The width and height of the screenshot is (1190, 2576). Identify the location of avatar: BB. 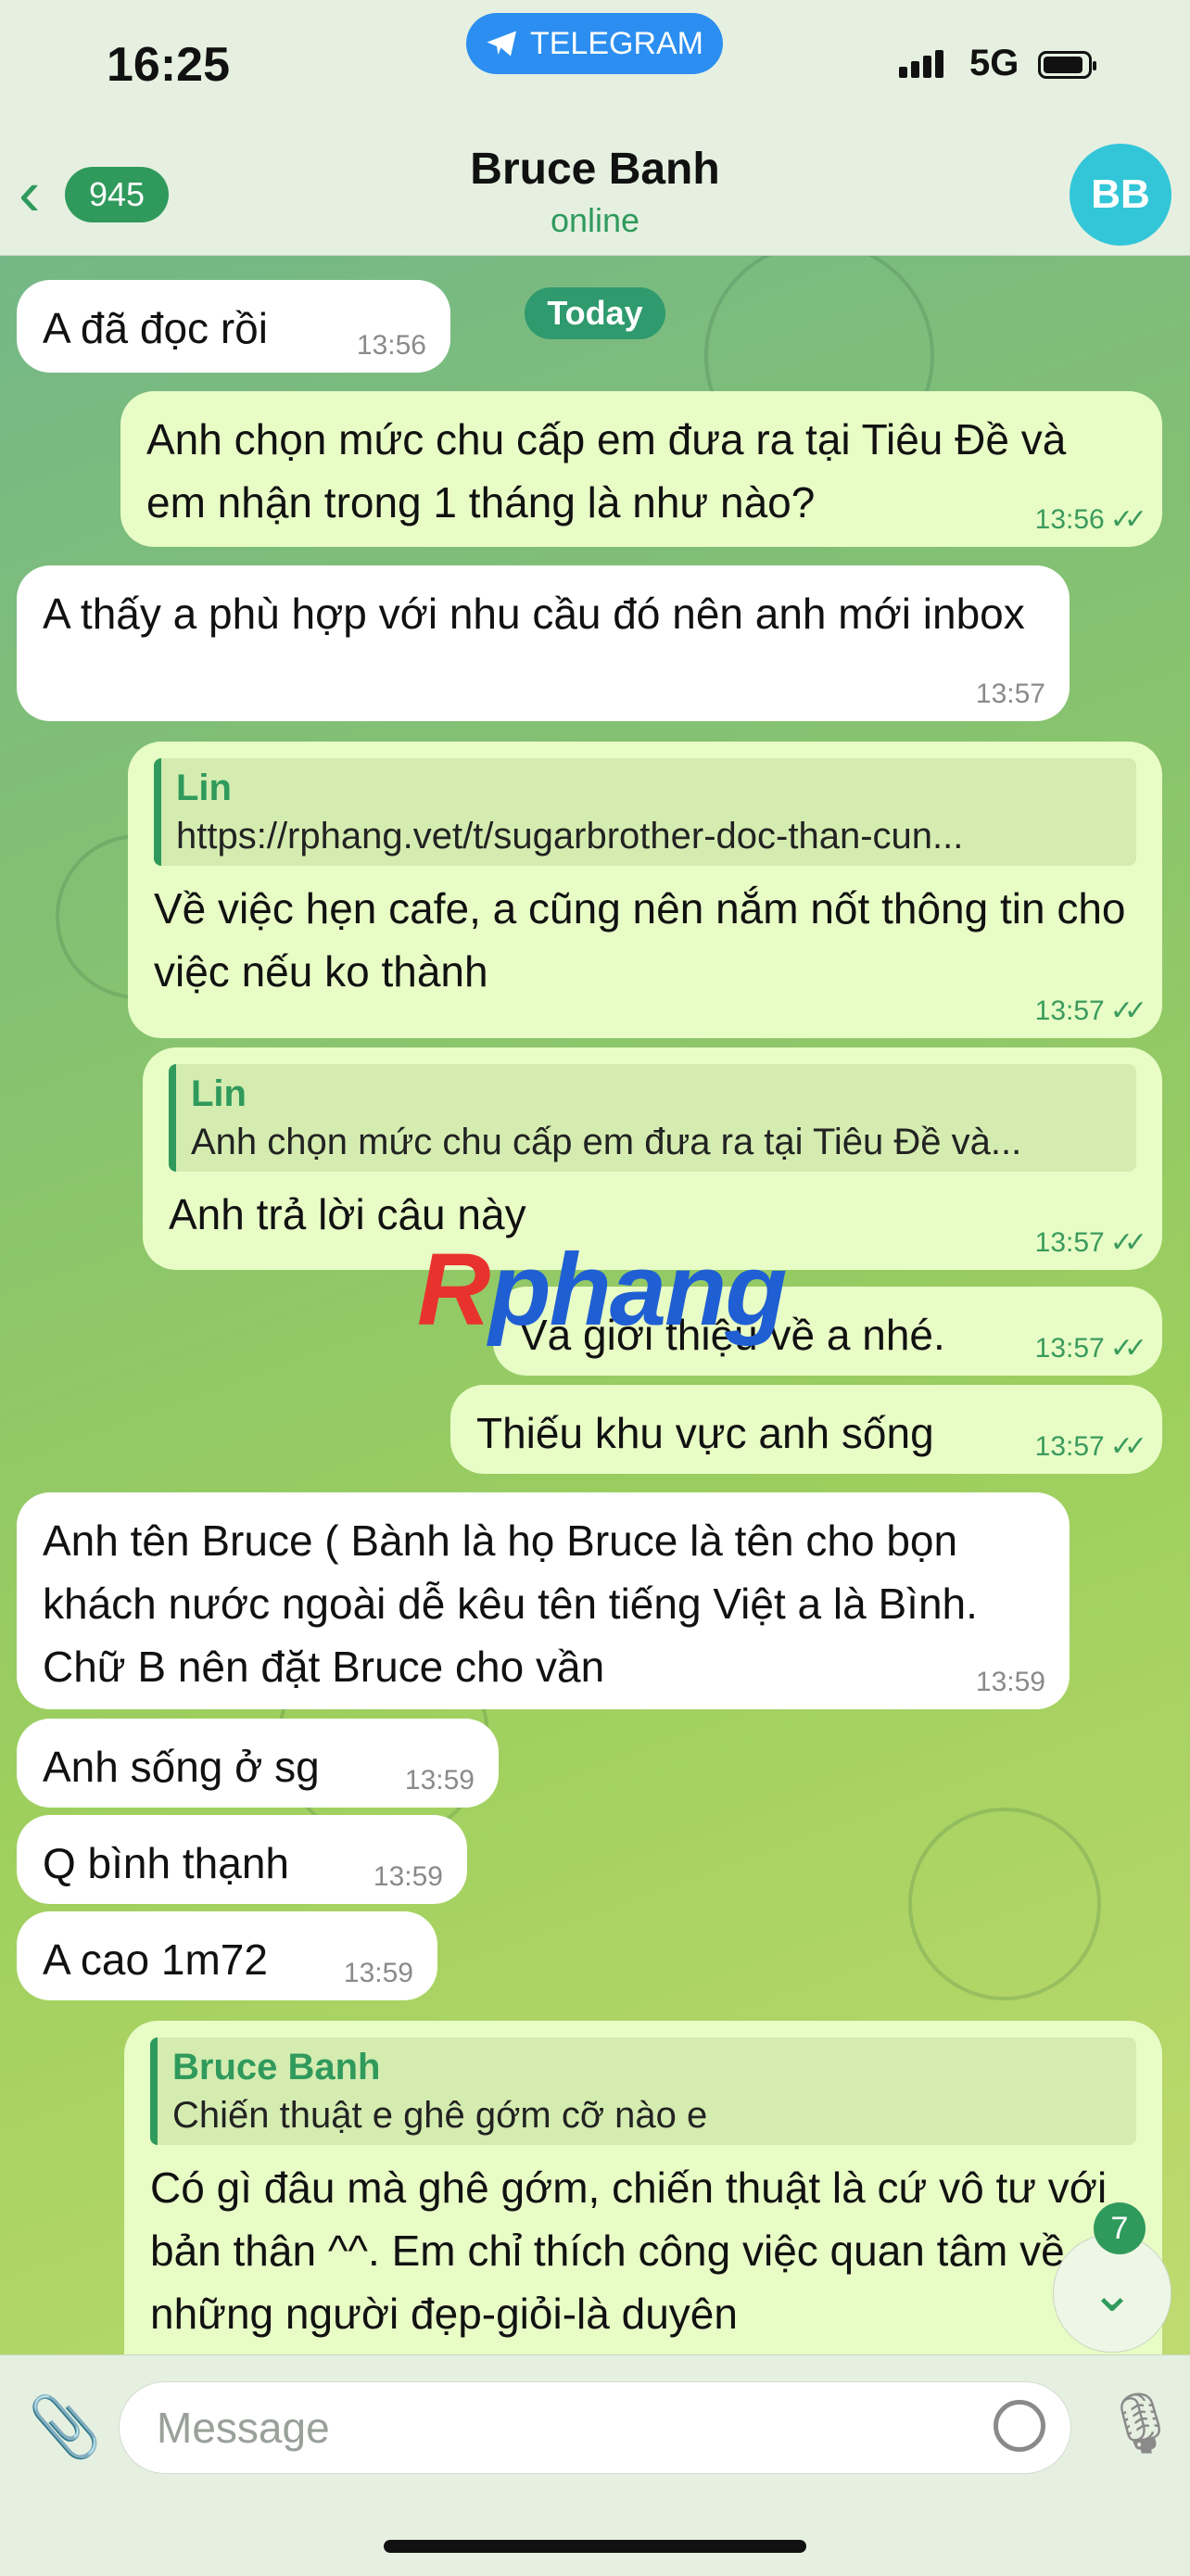
(1120, 195).